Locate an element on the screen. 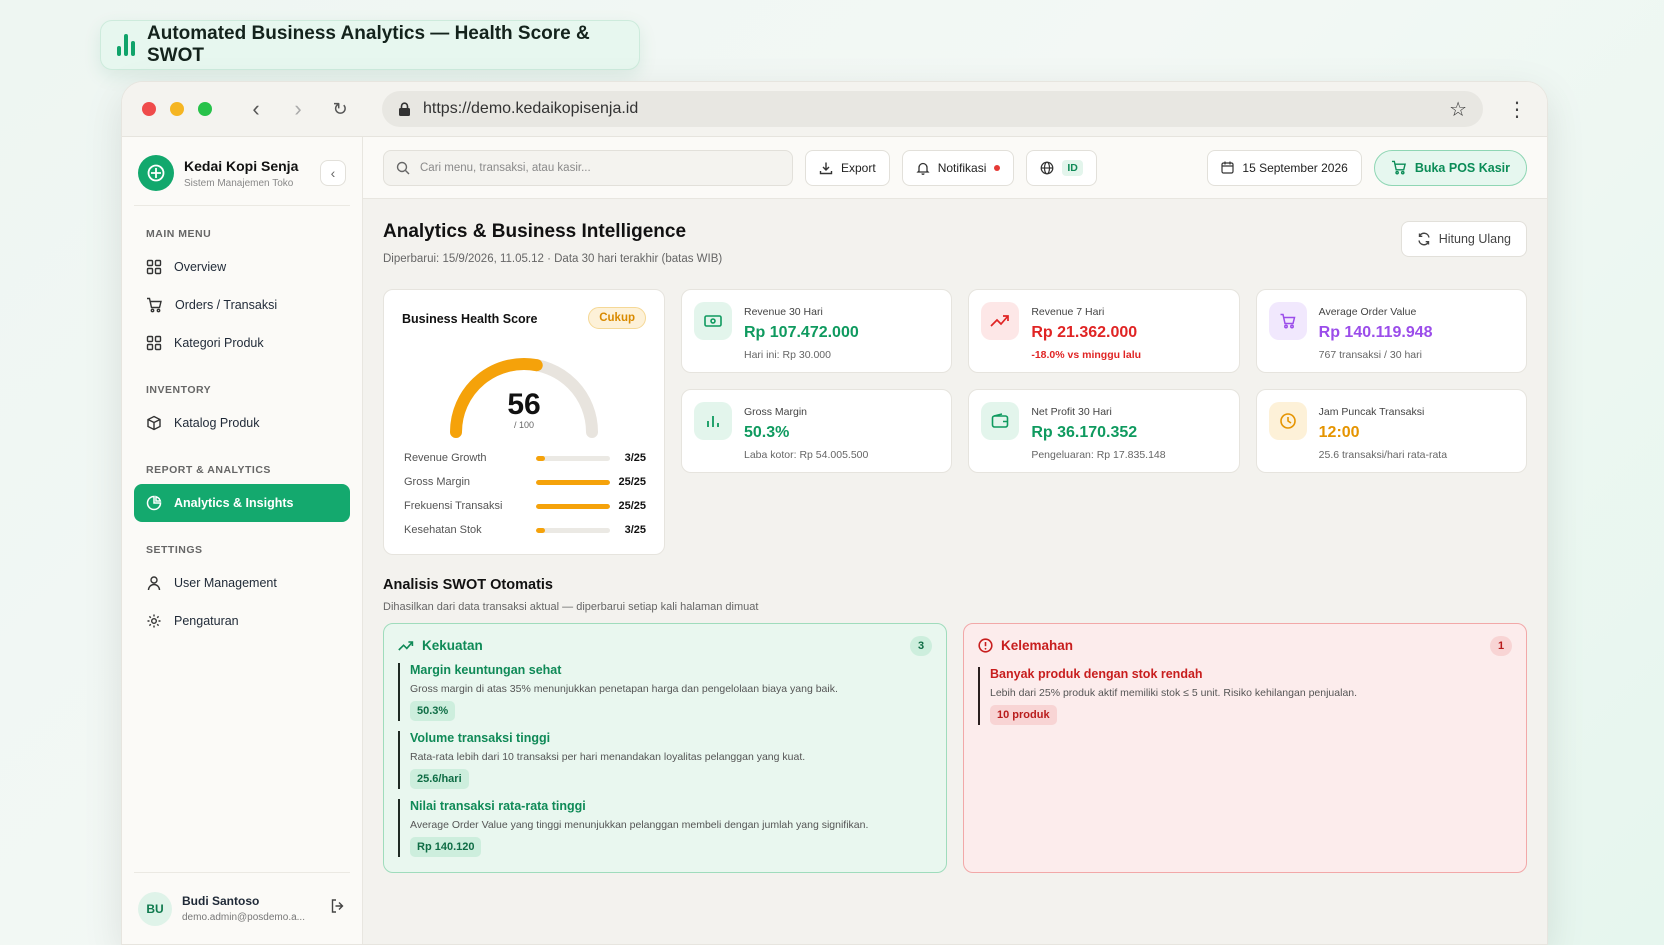 The height and width of the screenshot is (945, 1664). sidebar-item-kategori: Kategori Produk is located at coordinates (242, 343).